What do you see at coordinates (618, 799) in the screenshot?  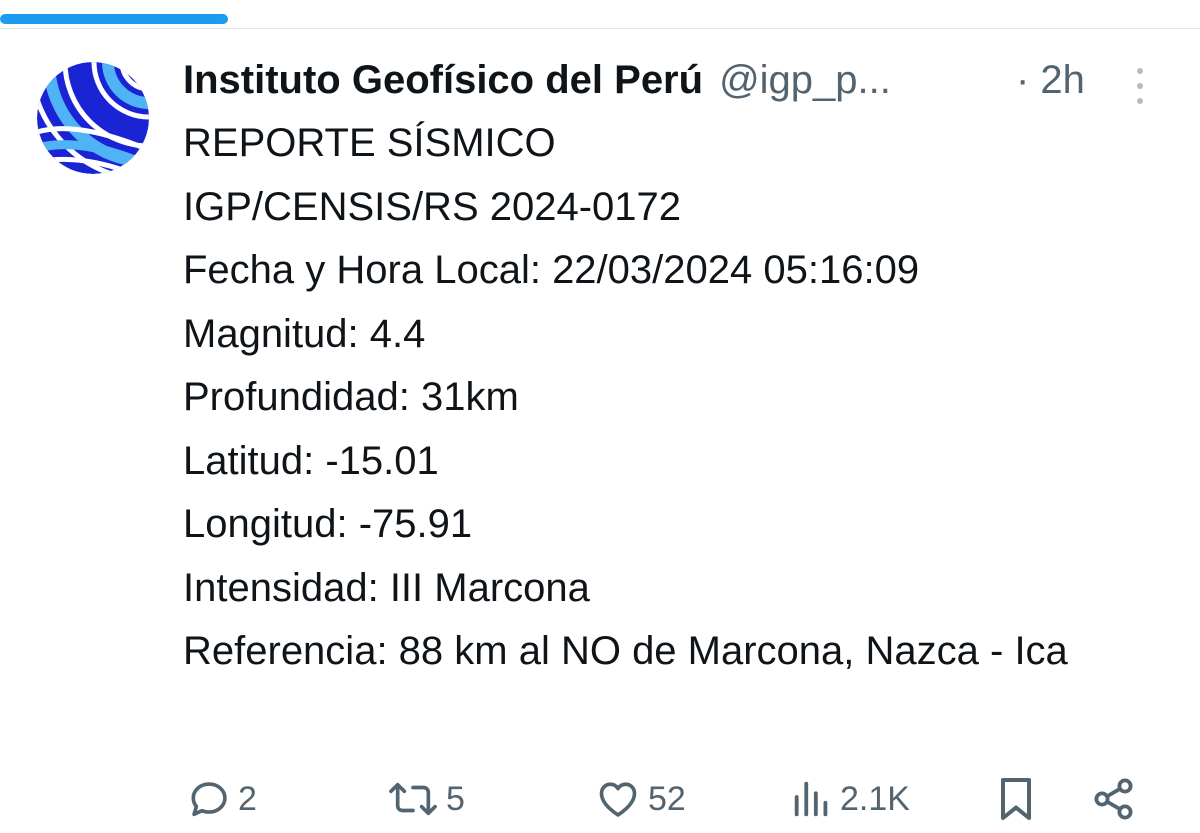 I see `heart-icon` at bounding box center [618, 799].